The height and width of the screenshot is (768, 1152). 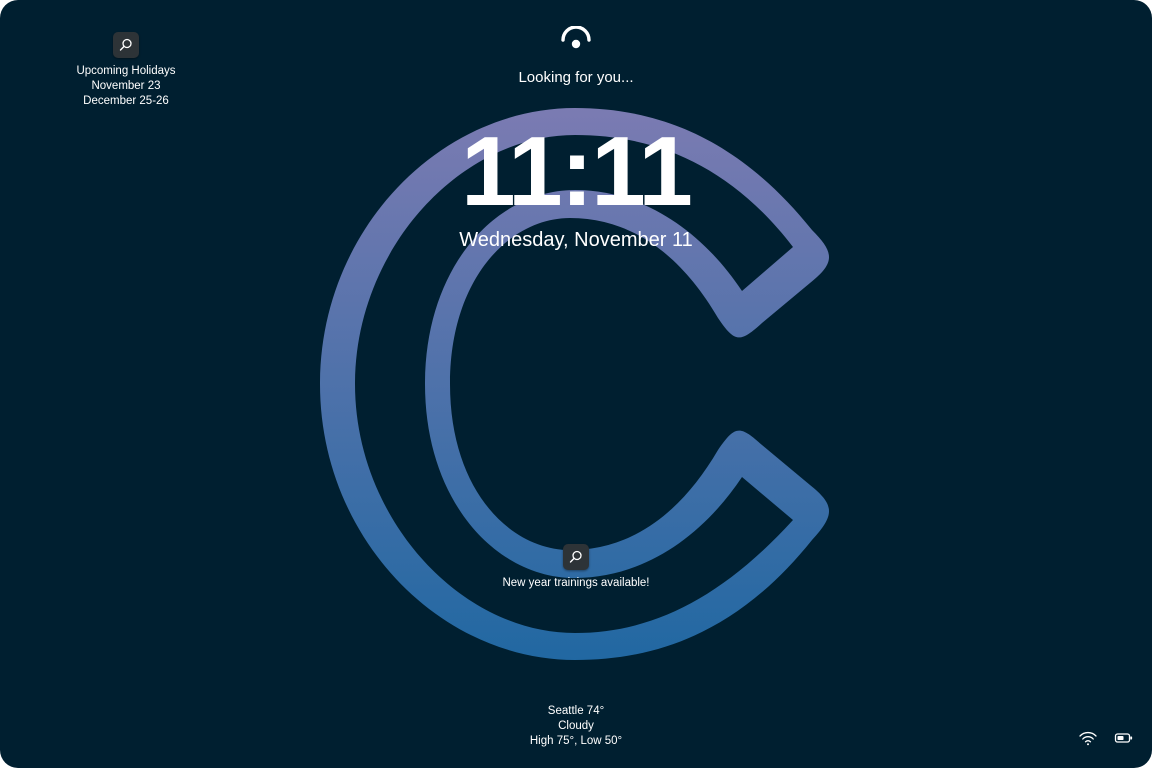 I want to click on weather-high-low: High 75°, Low 50°, so click(x=576, y=741).